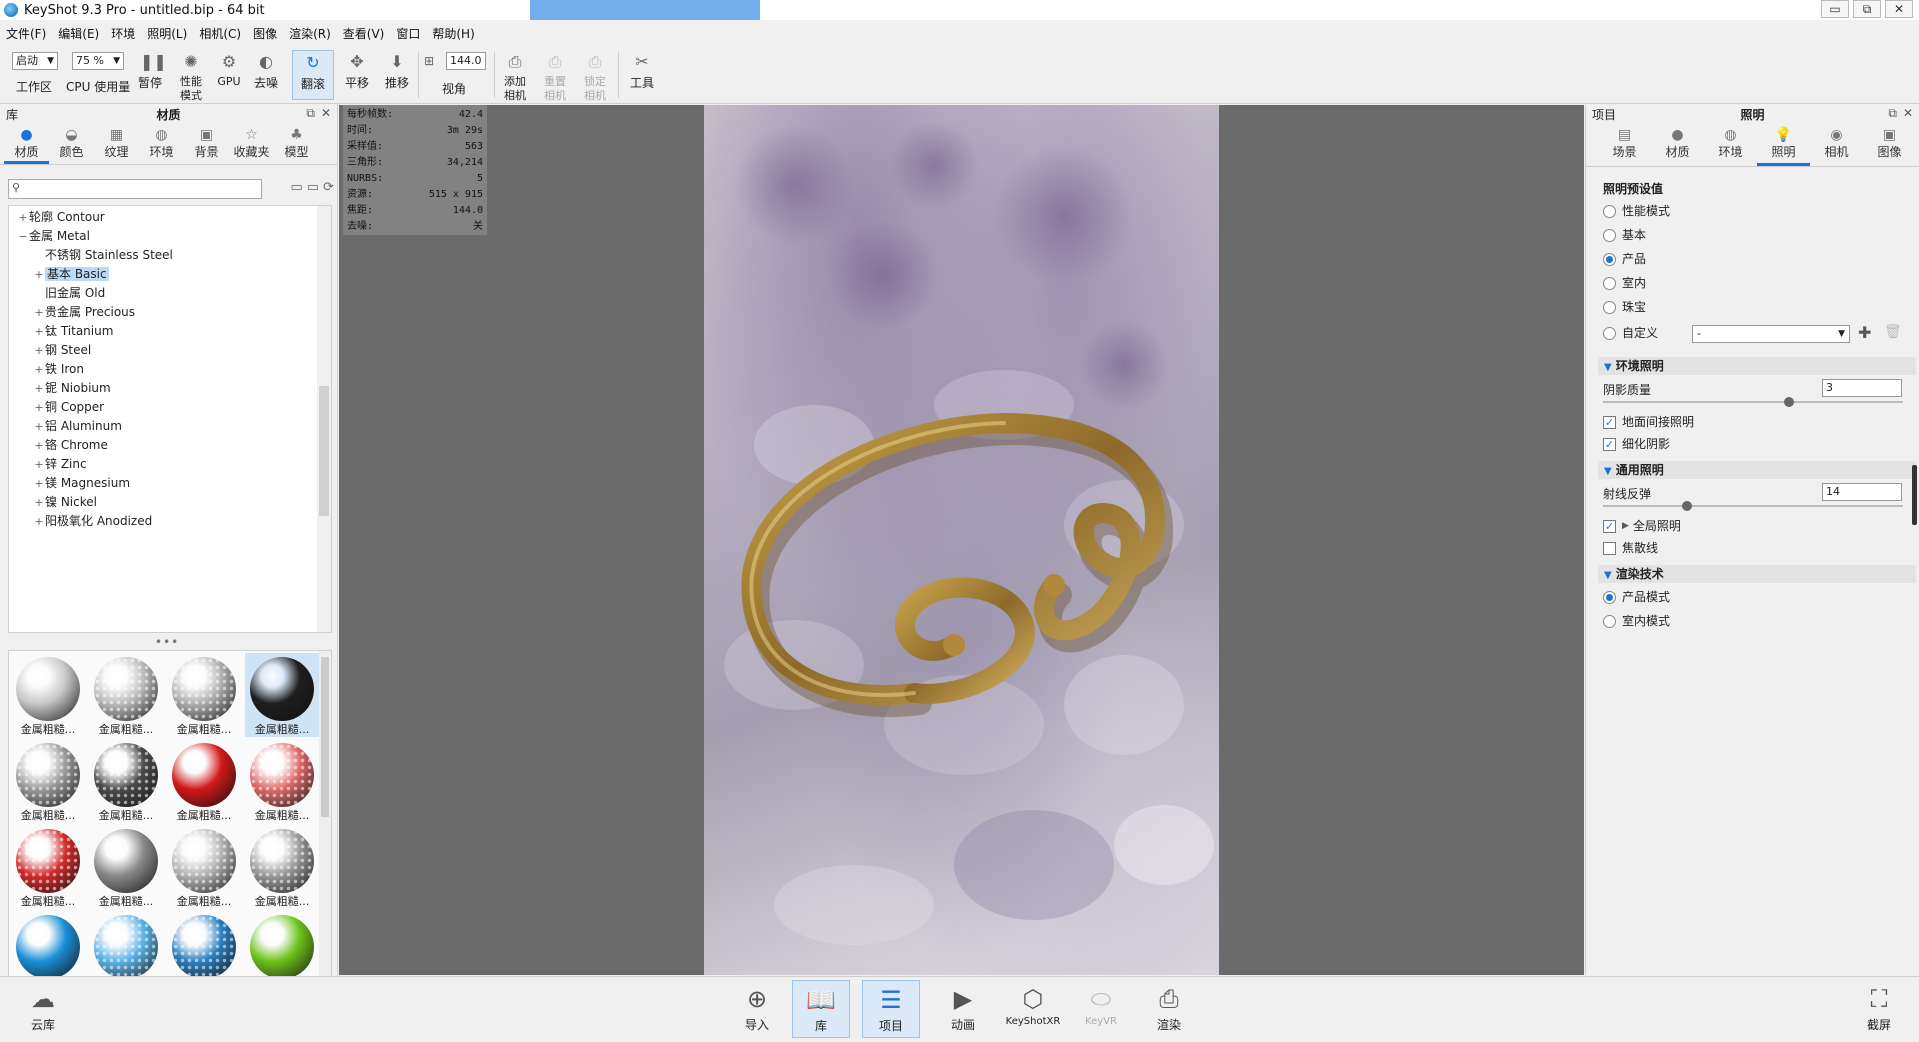 This screenshot has height=1042, width=1919. Describe the element at coordinates (453, 33) in the screenshot. I see `menu-help: 帮助(H)` at that location.